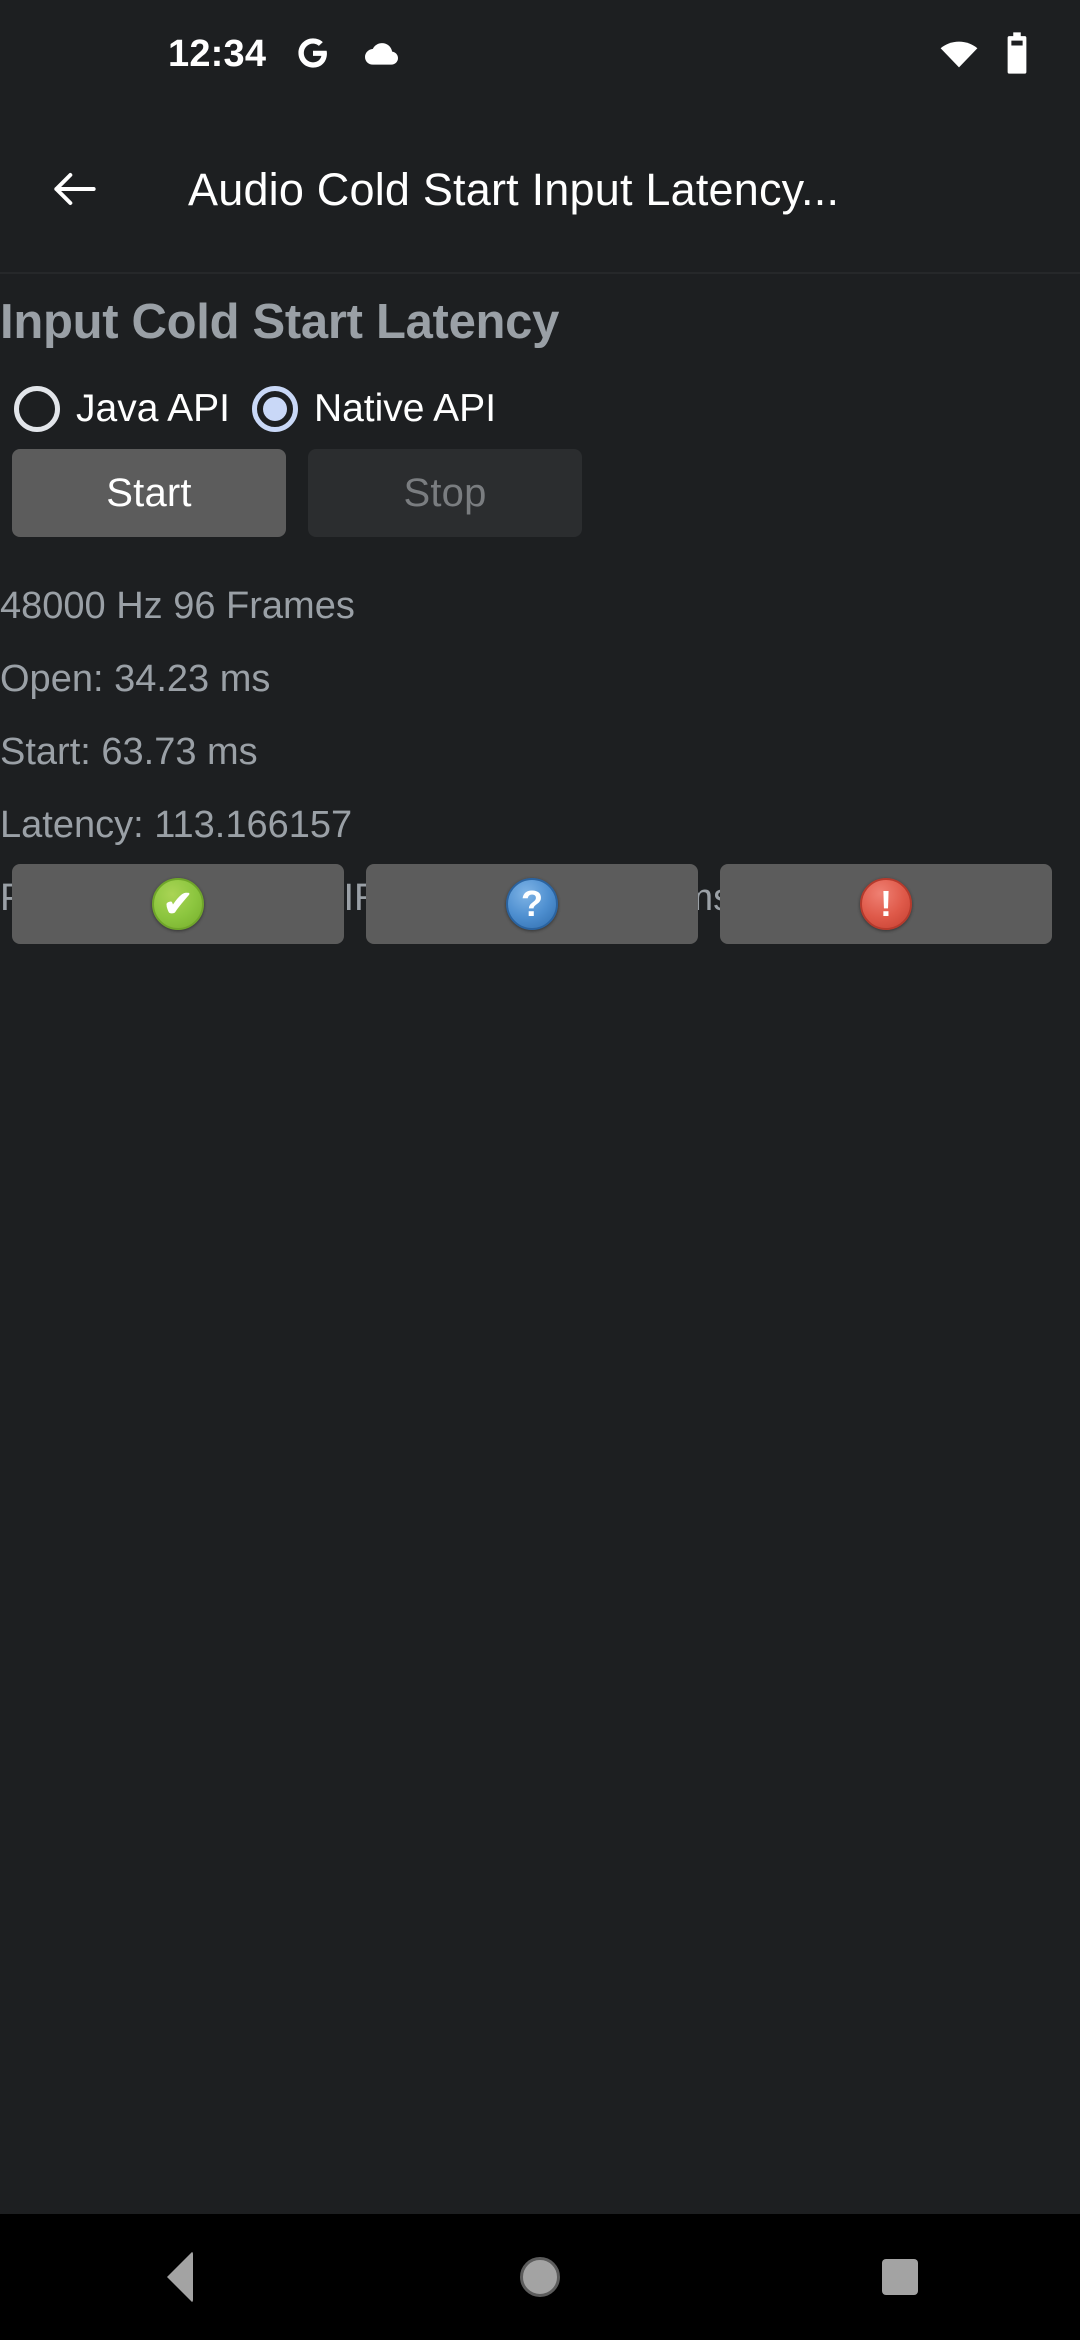  I want to click on api-radio-group: Java API Native API, so click(252, 409).